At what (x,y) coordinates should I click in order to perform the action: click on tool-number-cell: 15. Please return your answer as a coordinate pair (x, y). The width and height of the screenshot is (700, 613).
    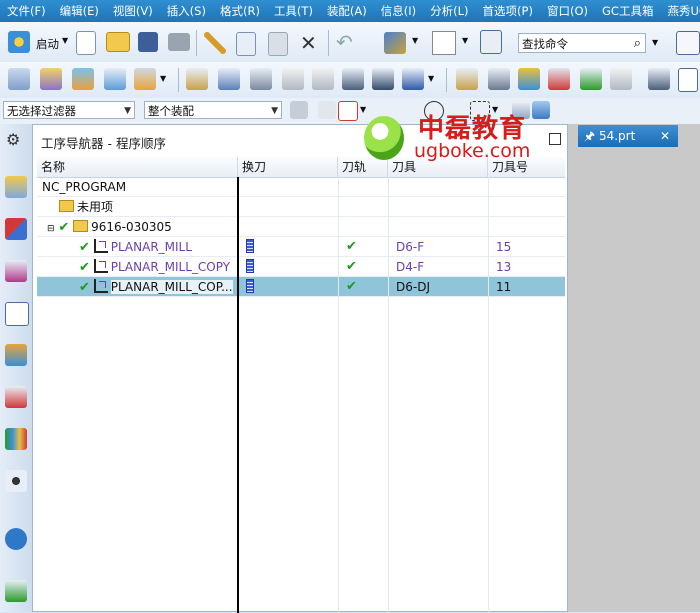
    Looking at the image, I should click on (504, 247).